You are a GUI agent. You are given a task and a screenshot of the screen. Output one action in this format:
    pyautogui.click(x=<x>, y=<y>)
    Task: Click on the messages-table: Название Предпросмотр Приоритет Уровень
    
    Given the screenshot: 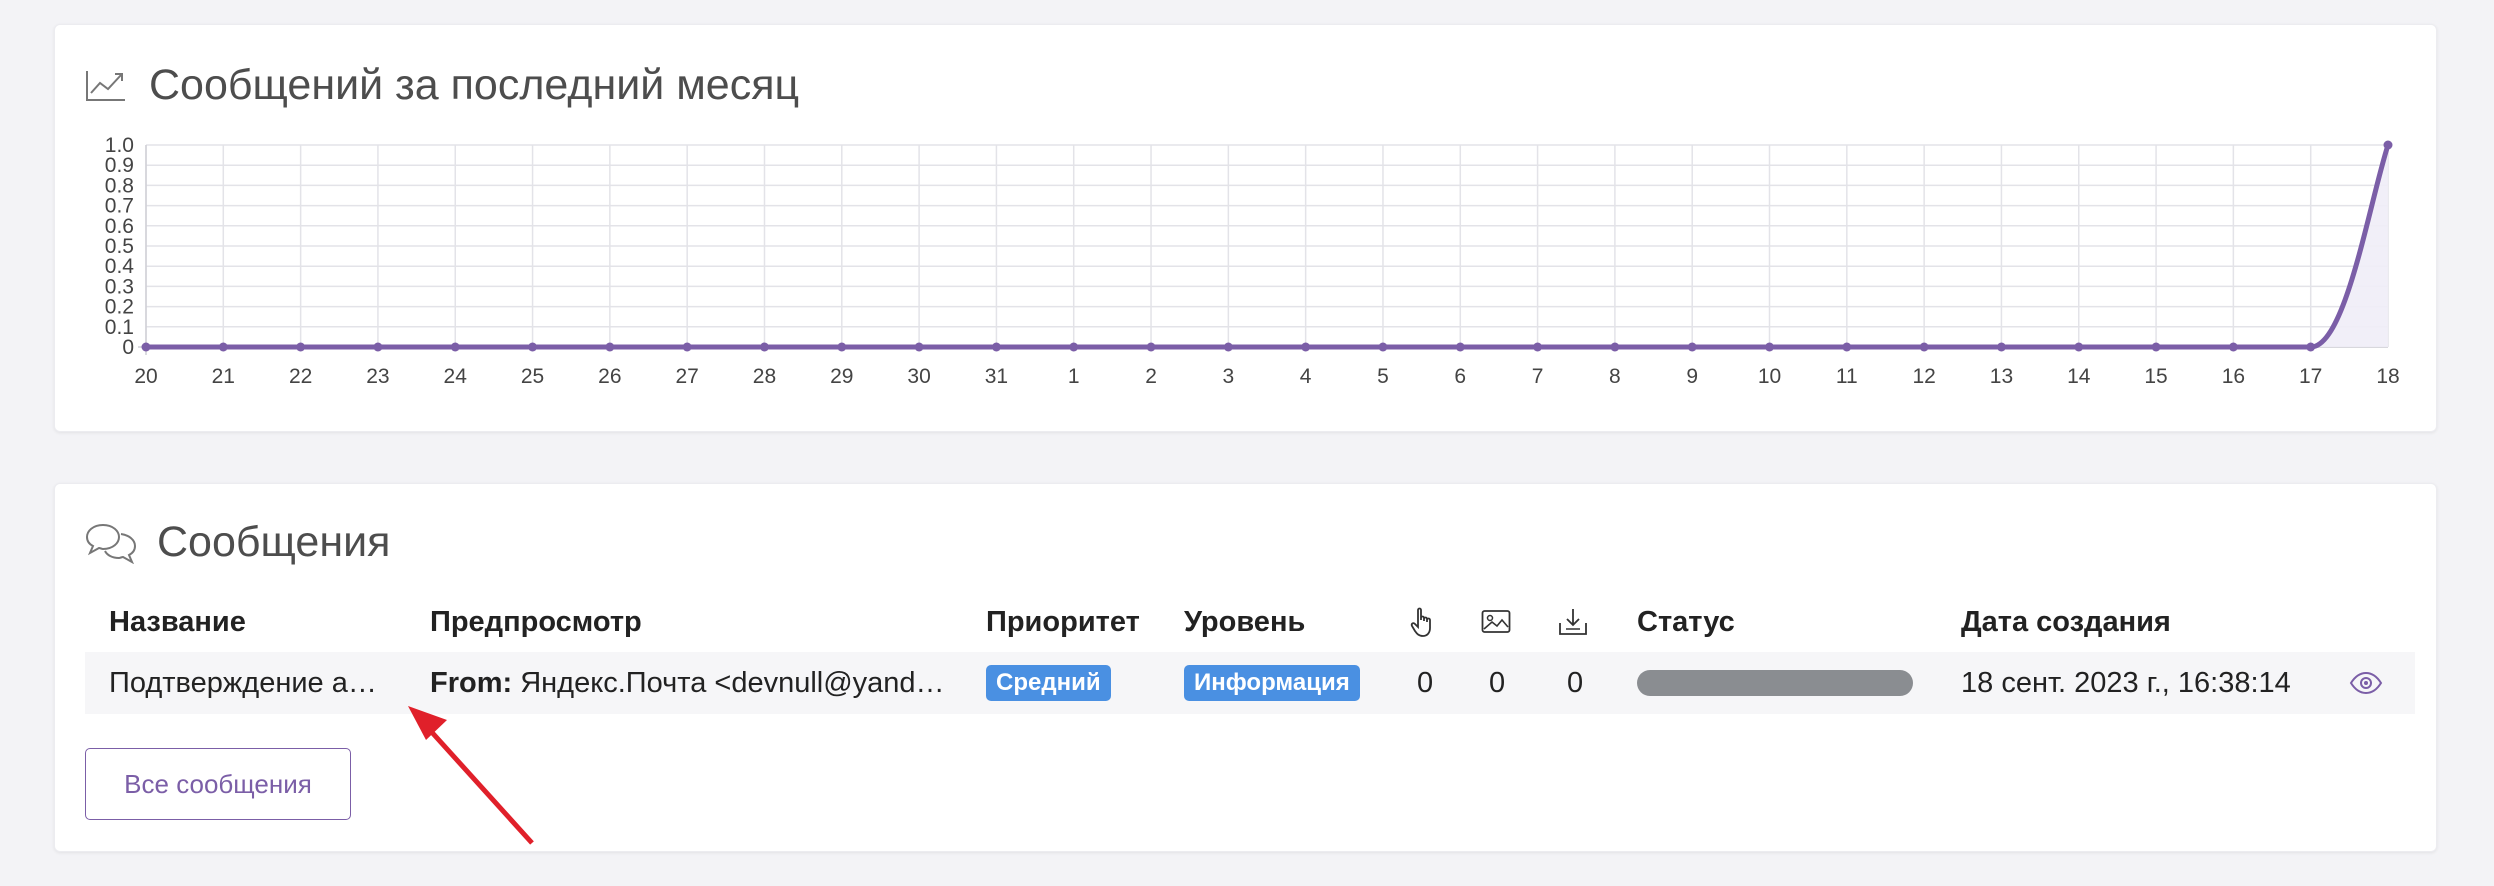 What is the action you would take?
    pyautogui.click(x=1250, y=653)
    